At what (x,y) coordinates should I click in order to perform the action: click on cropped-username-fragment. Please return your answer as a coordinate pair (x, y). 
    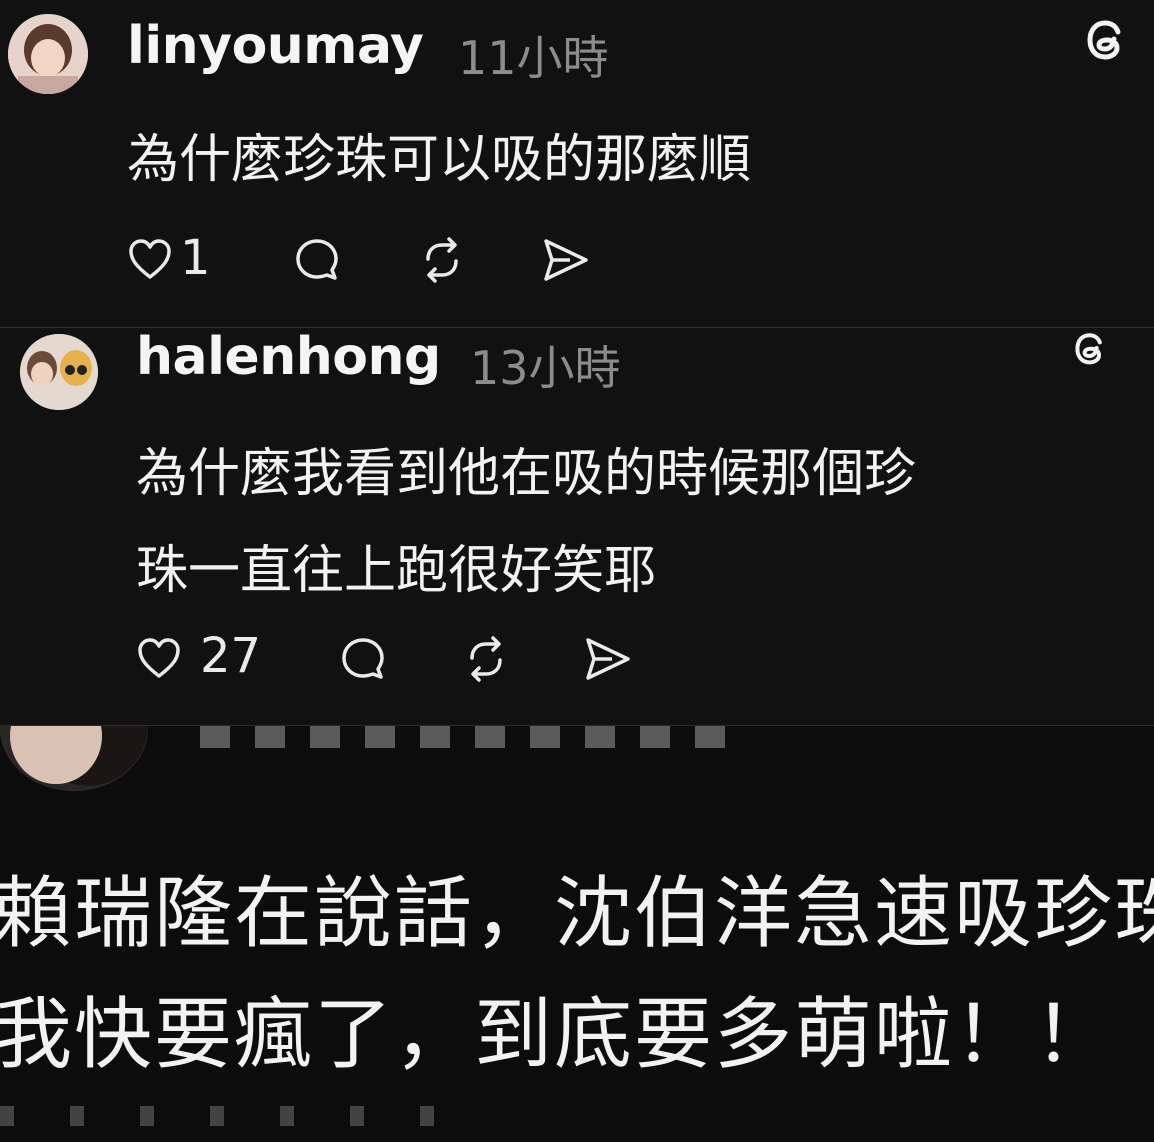
    Looking at the image, I should click on (470, 737).